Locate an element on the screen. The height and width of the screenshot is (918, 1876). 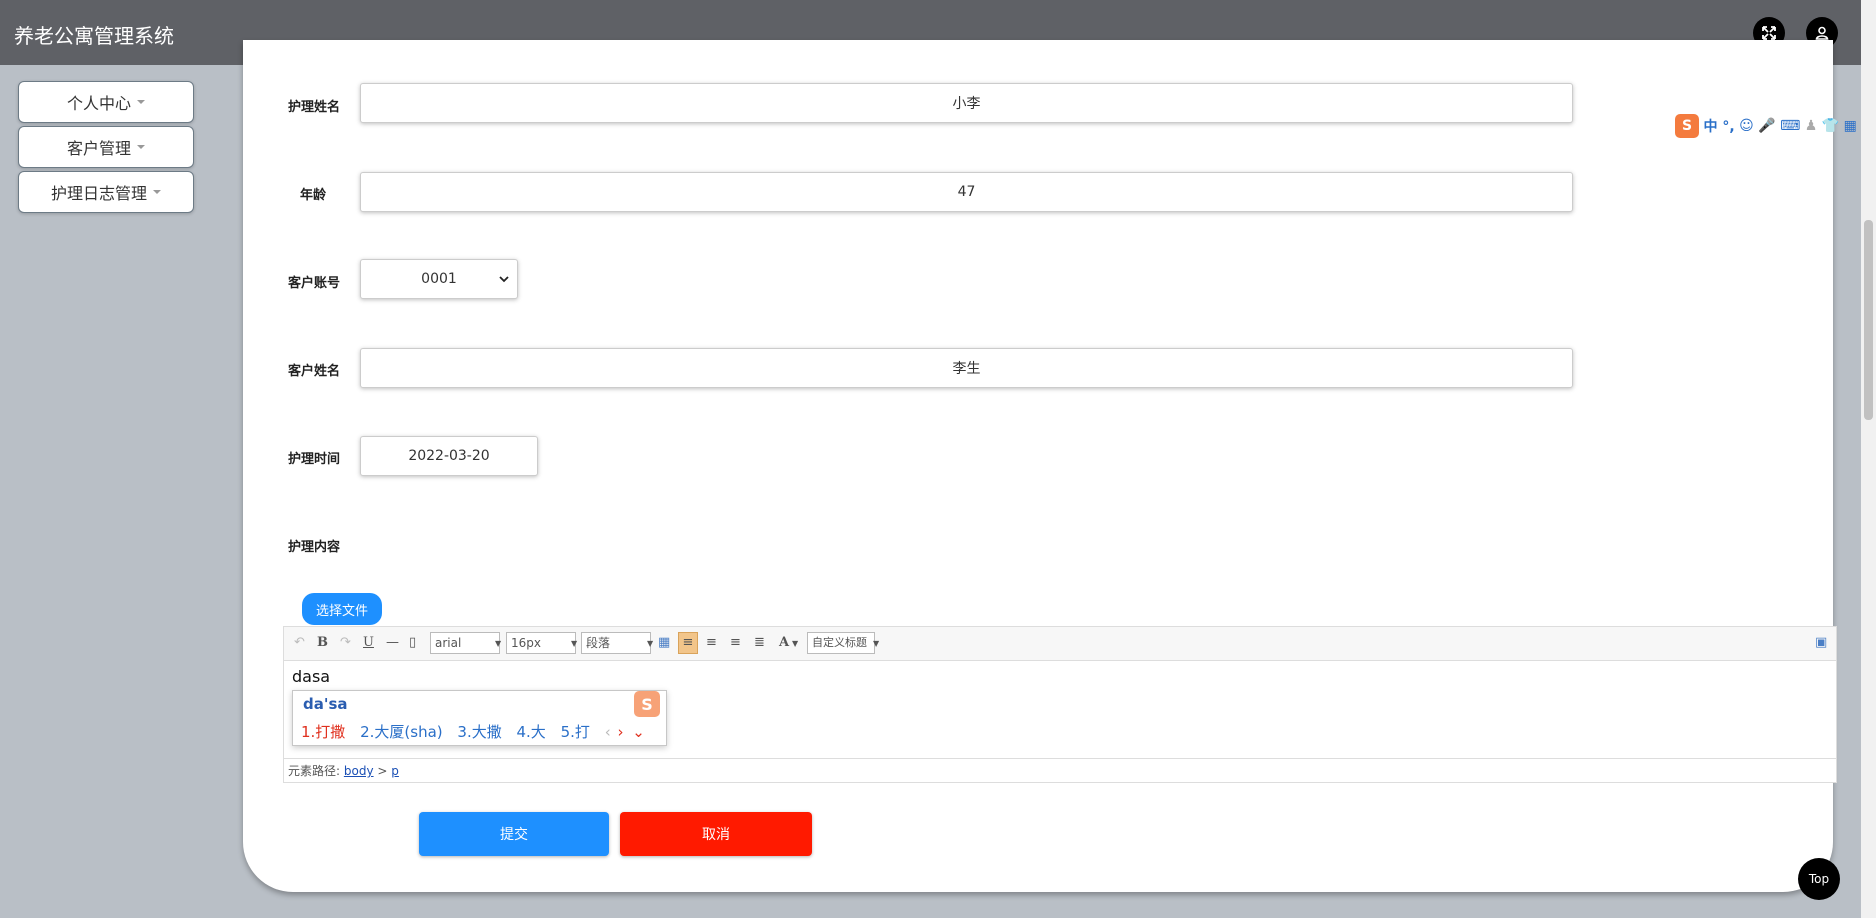
chevron-right-icon: › is located at coordinates (620, 732).